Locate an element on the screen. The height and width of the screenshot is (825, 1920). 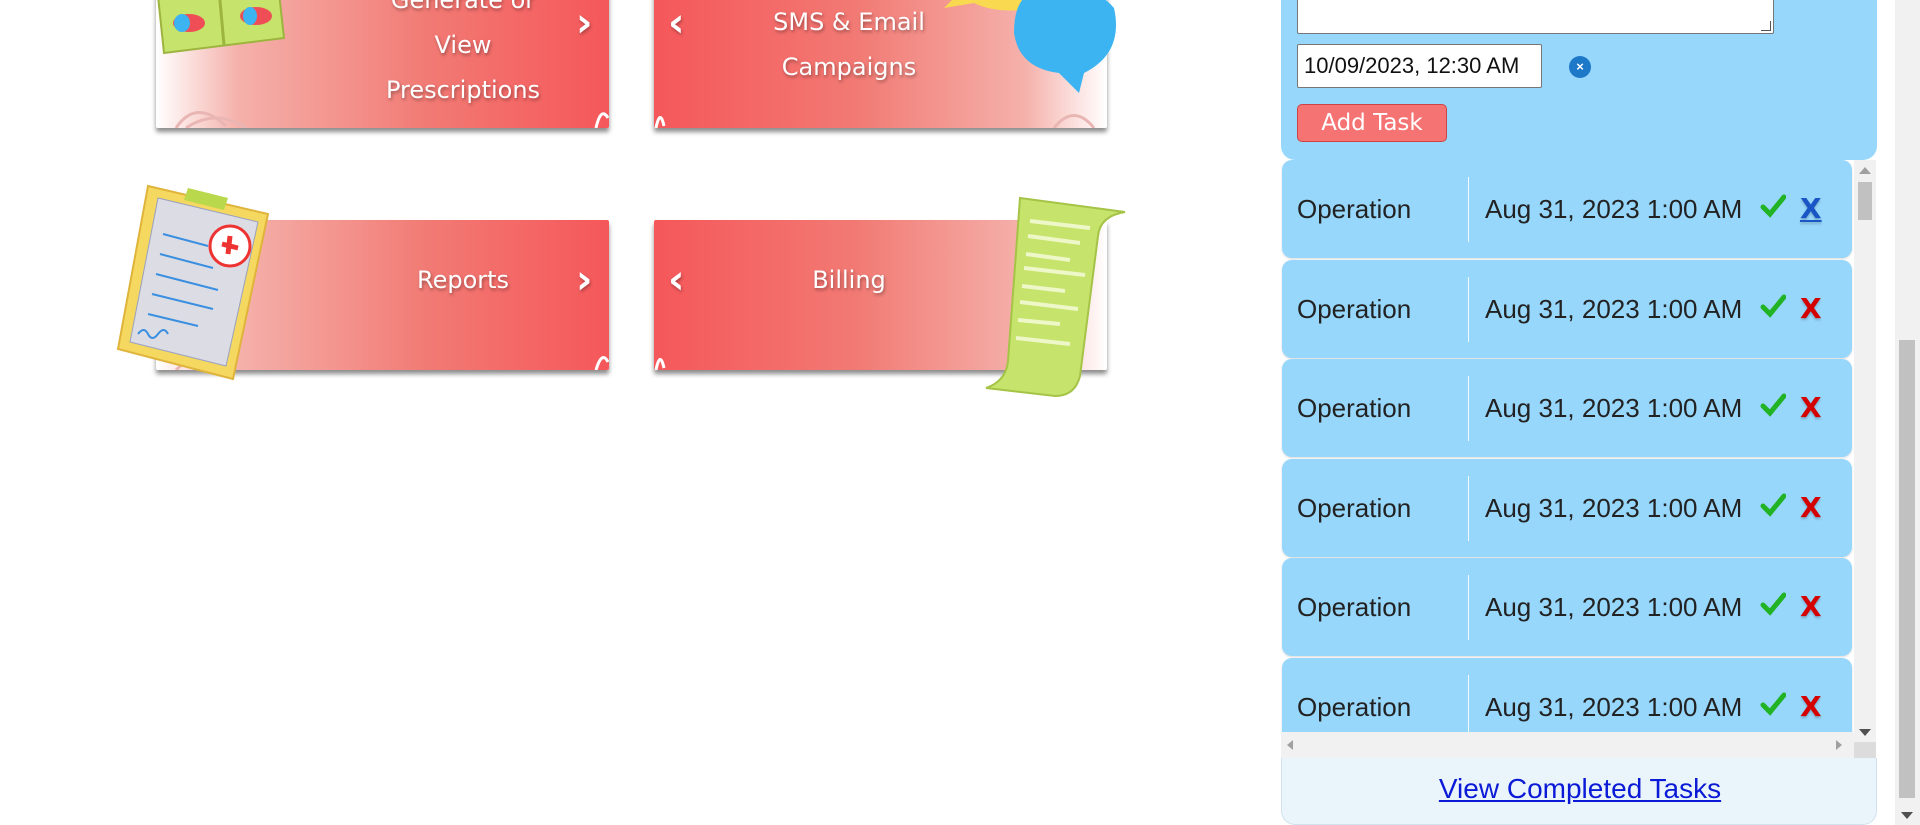
receipt-icon is located at coordinates (1055, 297).